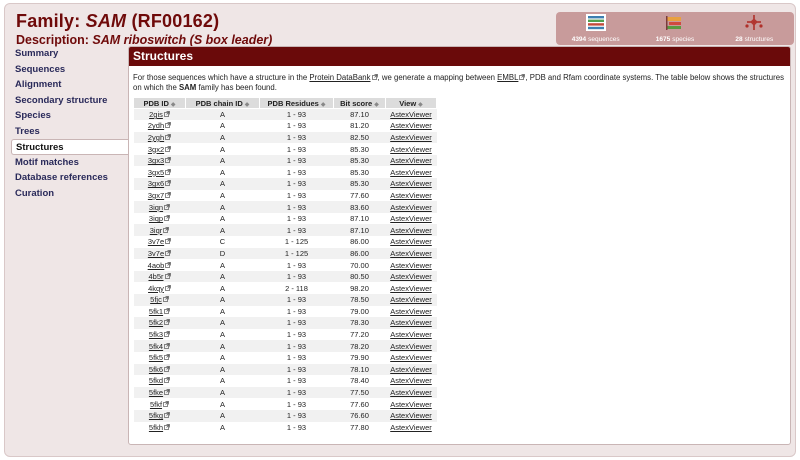  What do you see at coordinates (595, 28) in the screenshot?
I see `stat-sequences: 4394 sequences` at bounding box center [595, 28].